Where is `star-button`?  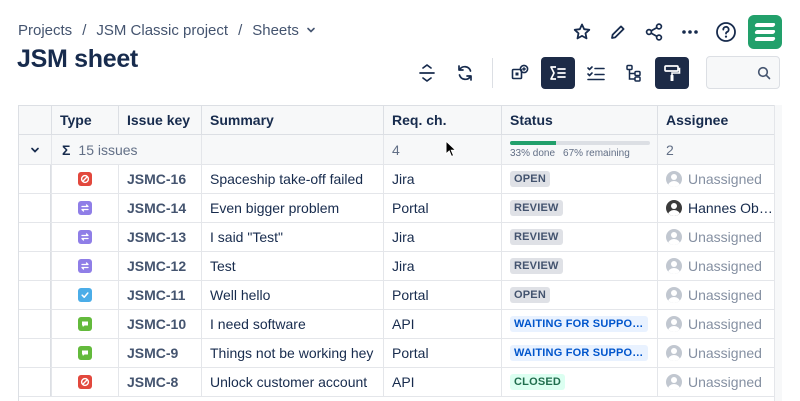 star-button is located at coordinates (582, 32).